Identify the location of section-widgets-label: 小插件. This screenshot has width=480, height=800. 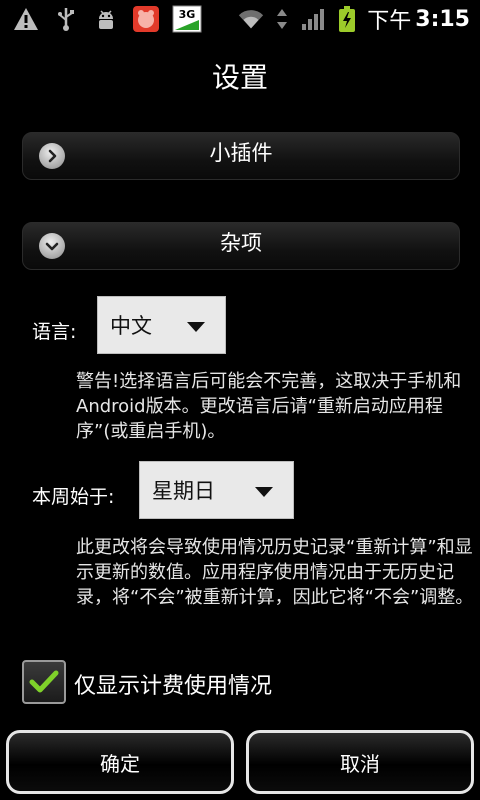
(241, 153).